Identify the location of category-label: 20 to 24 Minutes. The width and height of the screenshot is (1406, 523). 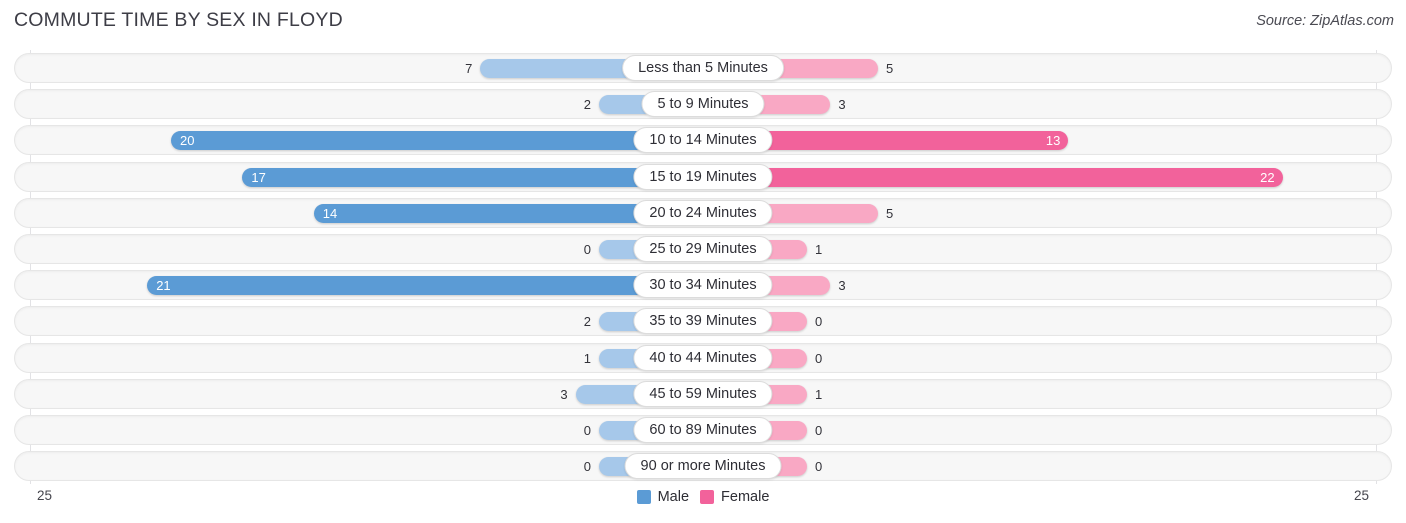
(703, 212).